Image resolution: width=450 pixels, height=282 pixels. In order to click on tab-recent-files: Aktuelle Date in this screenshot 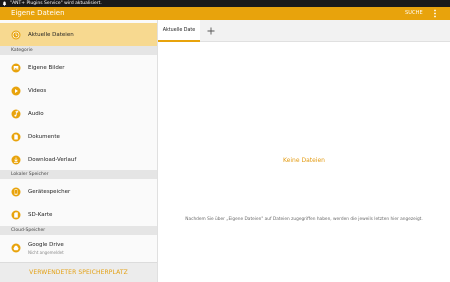, I will do `click(179, 31)`.